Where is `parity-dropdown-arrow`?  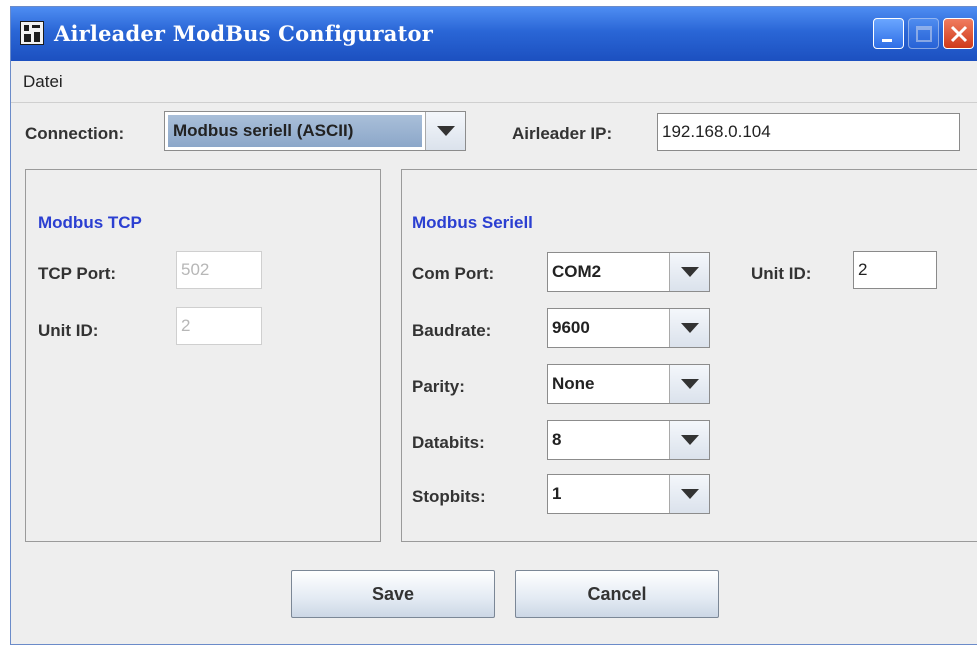
parity-dropdown-arrow is located at coordinates (689, 384).